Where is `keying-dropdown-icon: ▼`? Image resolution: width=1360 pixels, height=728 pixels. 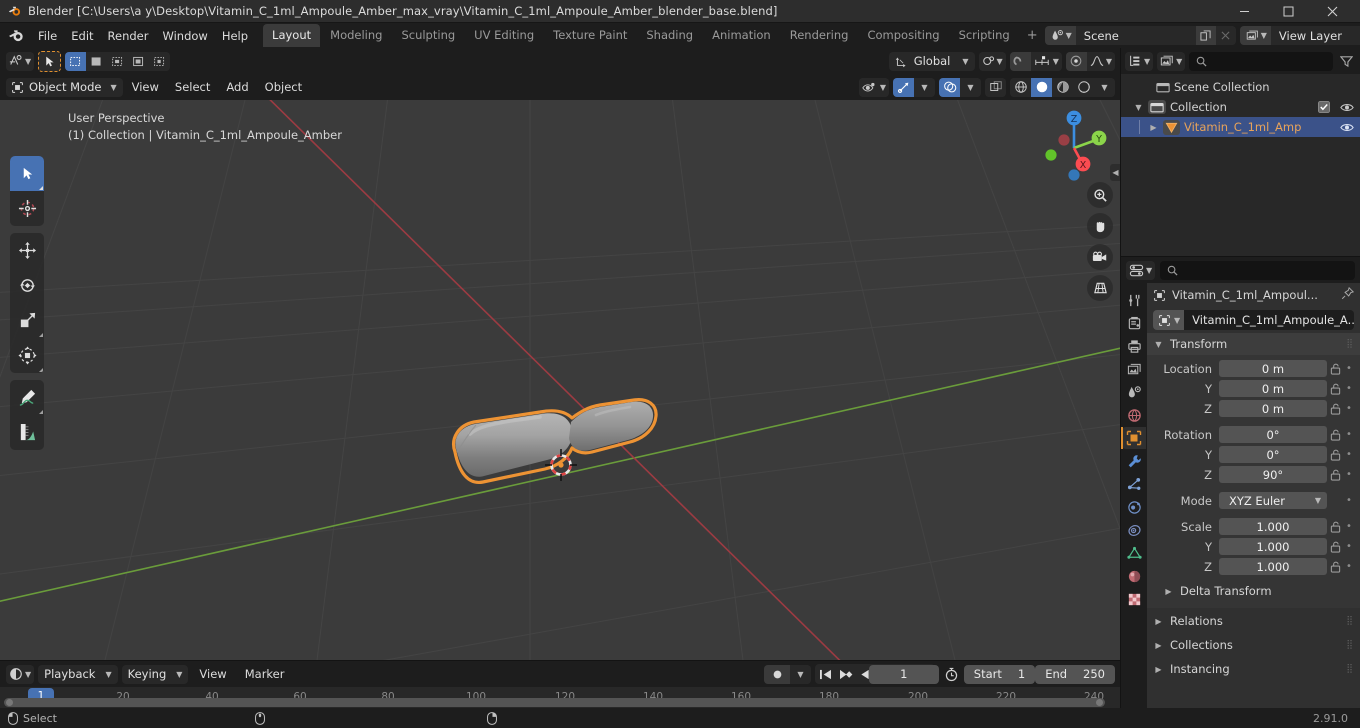
keying-dropdown-icon: ▼ is located at coordinates (800, 674).